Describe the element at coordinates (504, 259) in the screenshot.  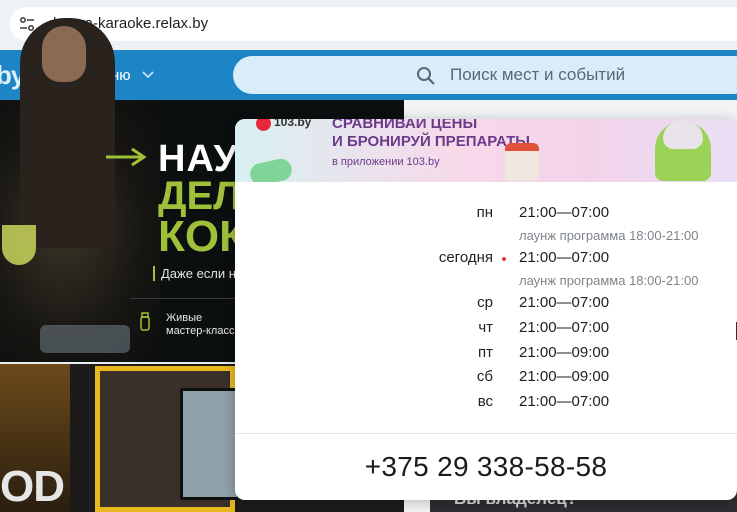
I see `today-indicator-dot` at that location.